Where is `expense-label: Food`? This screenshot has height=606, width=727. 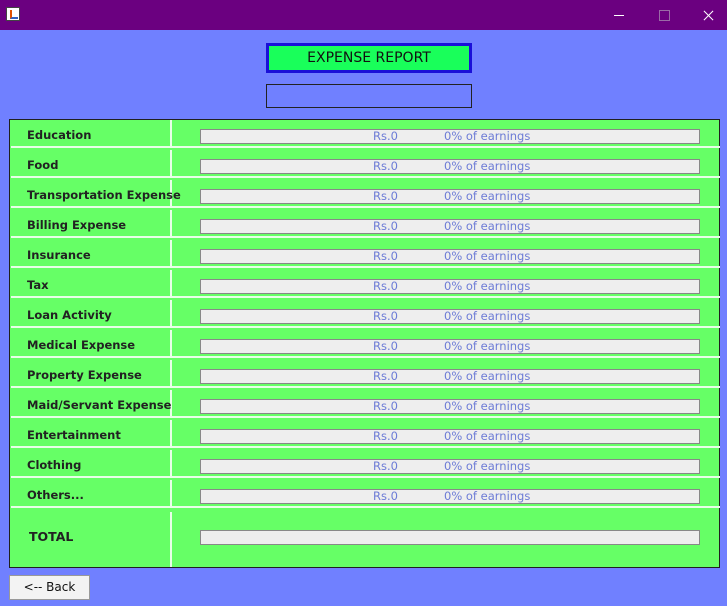 expense-label: Food is located at coordinates (43, 165).